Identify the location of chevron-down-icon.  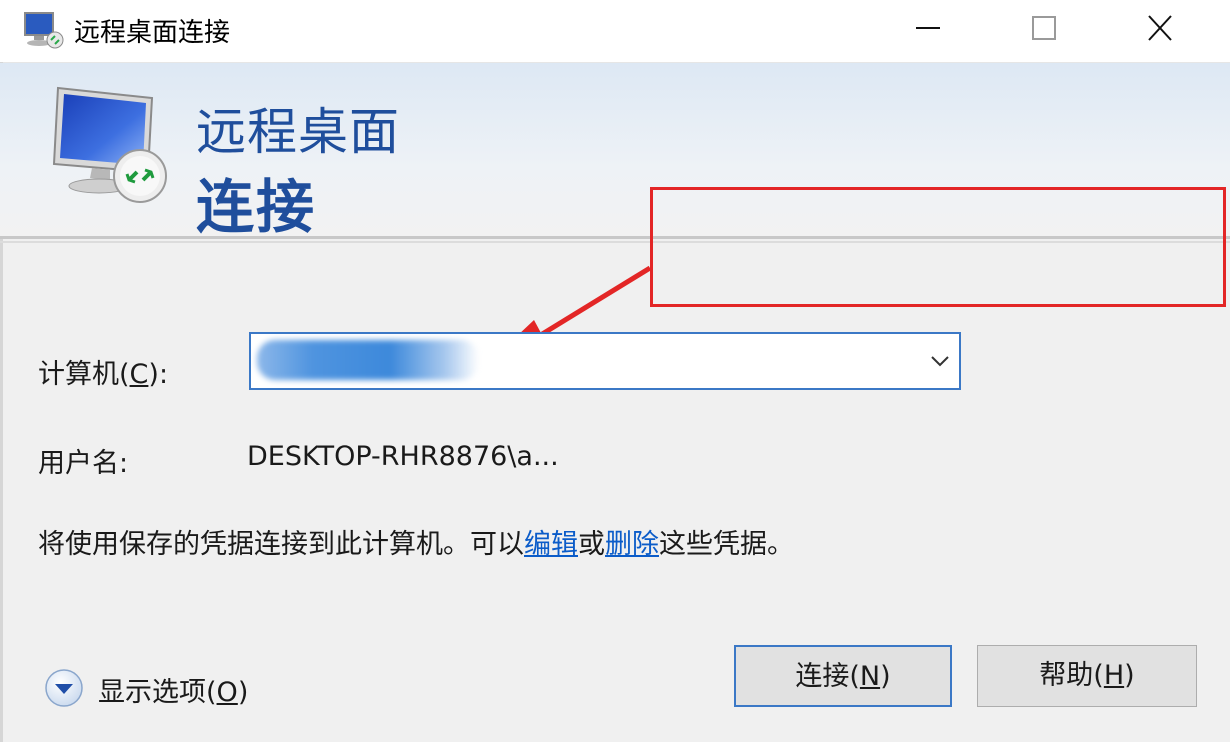
(940, 361).